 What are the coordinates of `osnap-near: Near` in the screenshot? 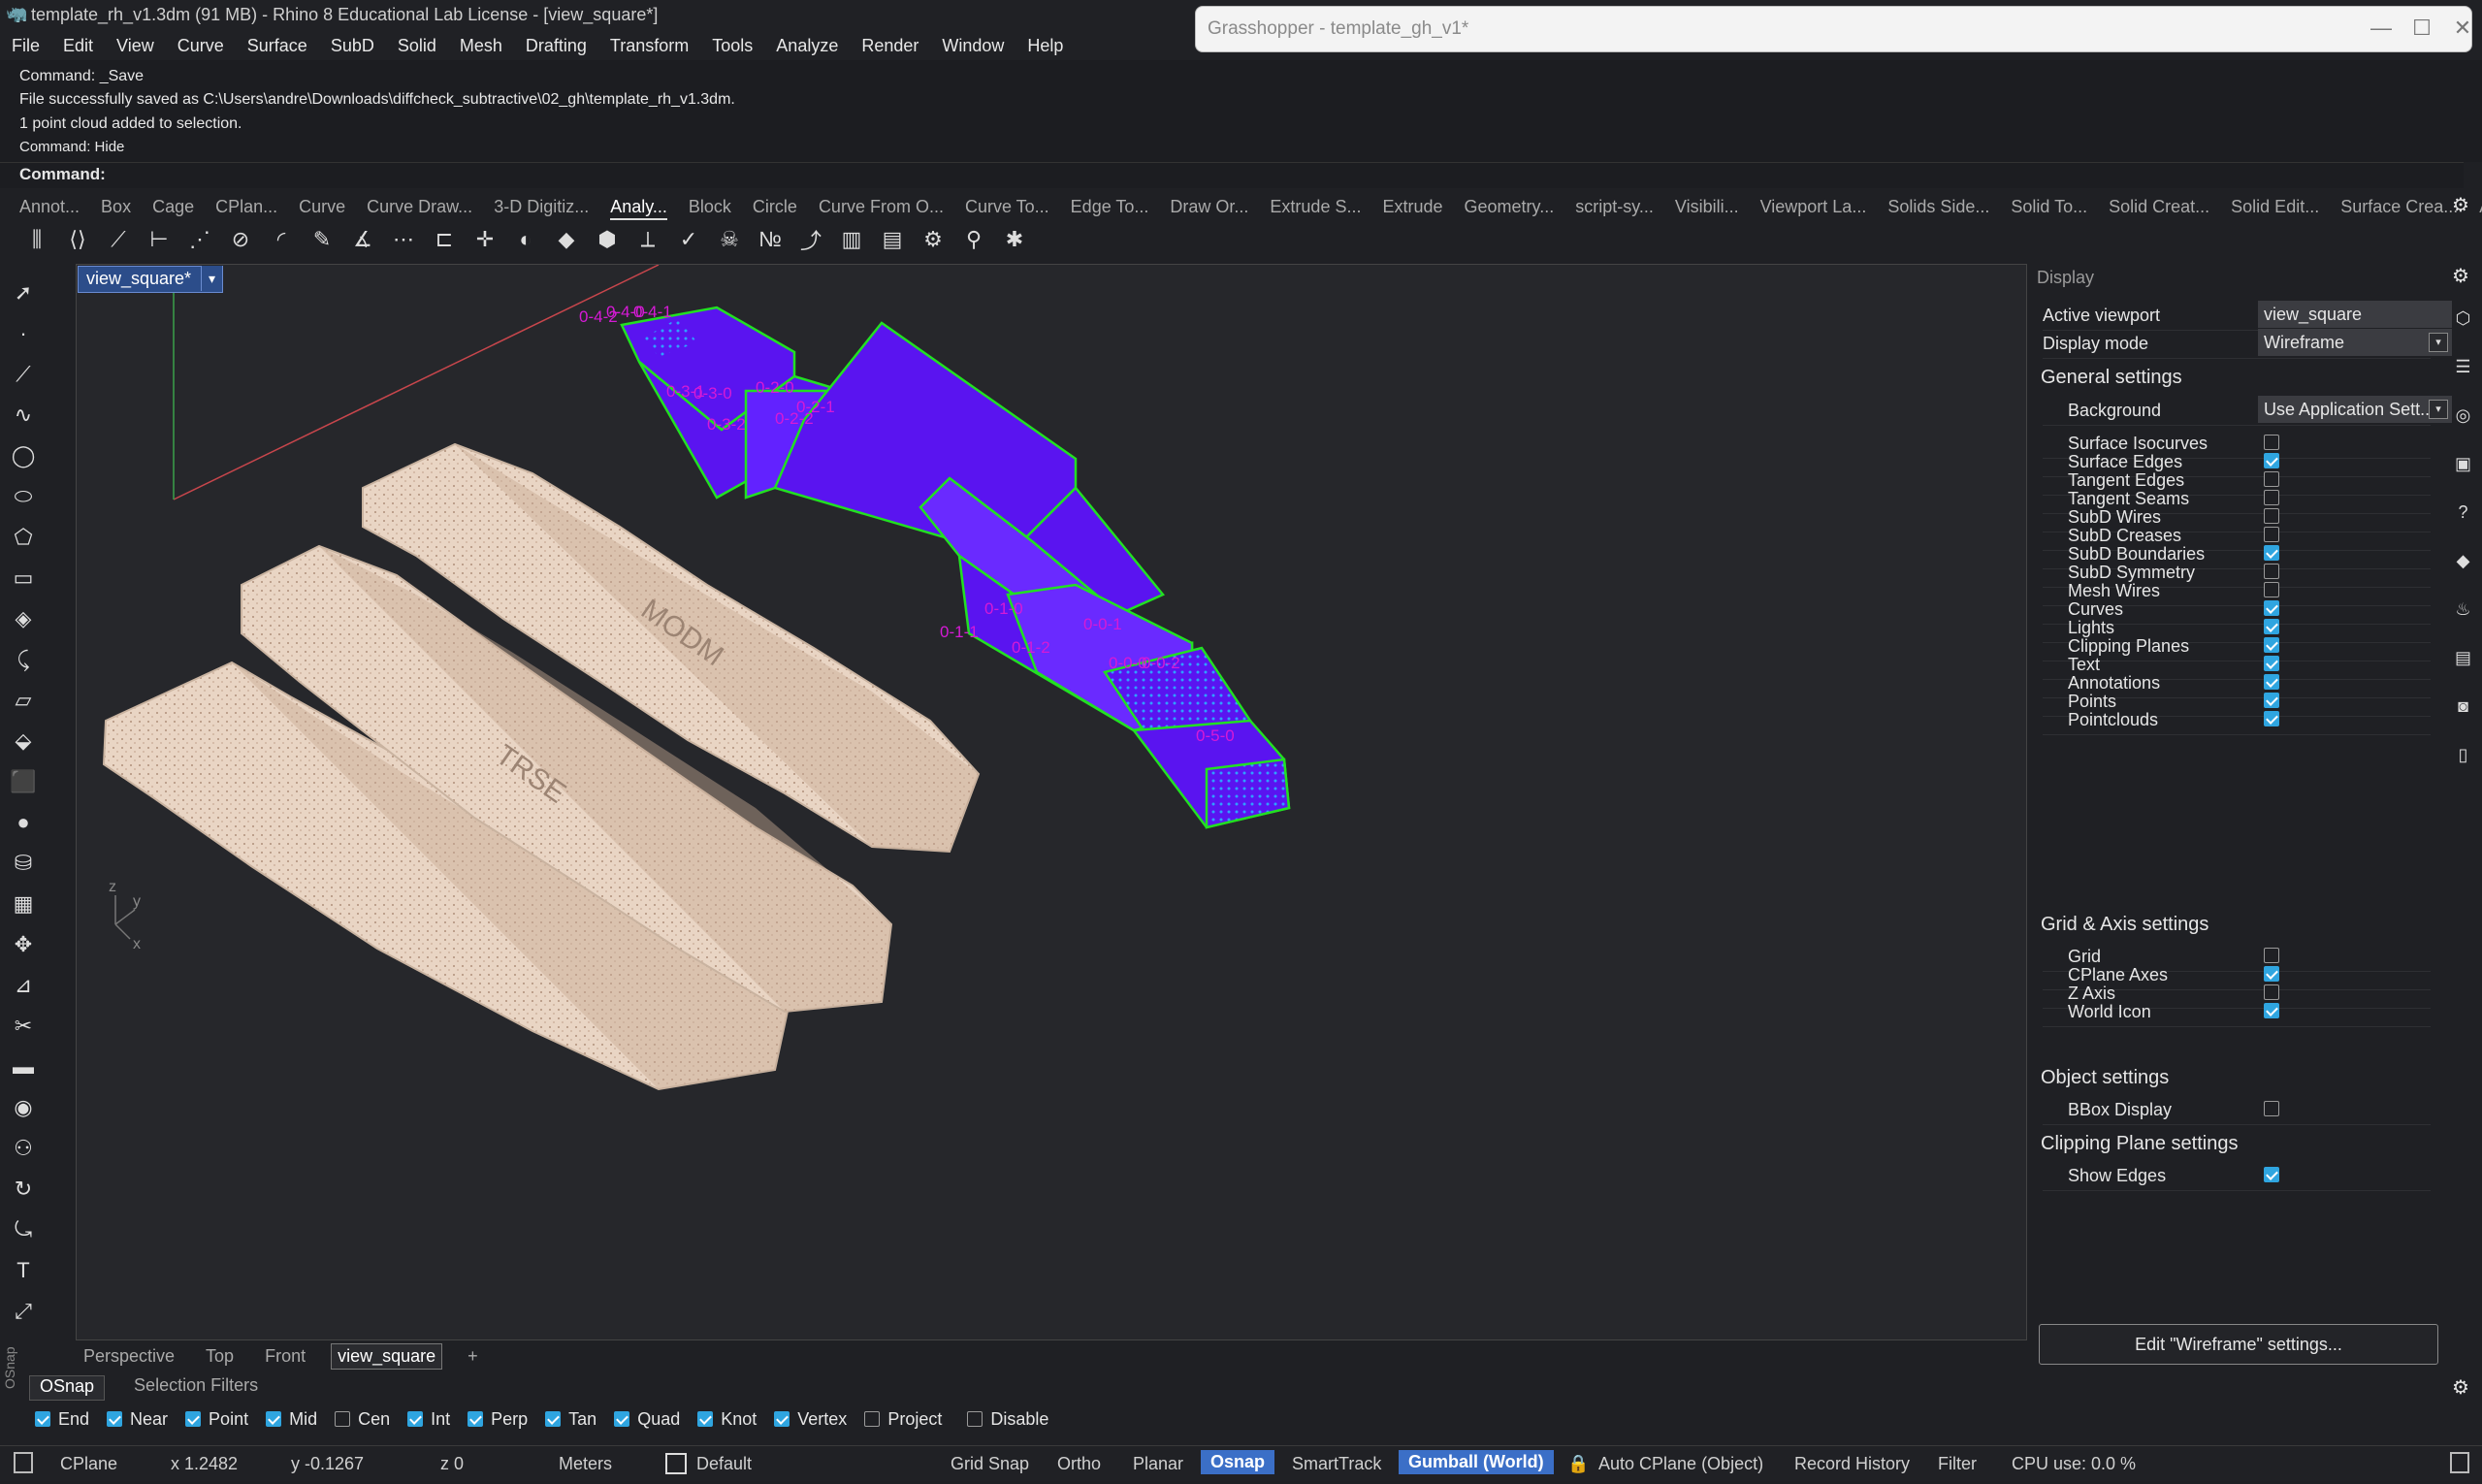 It's located at (137, 1419).